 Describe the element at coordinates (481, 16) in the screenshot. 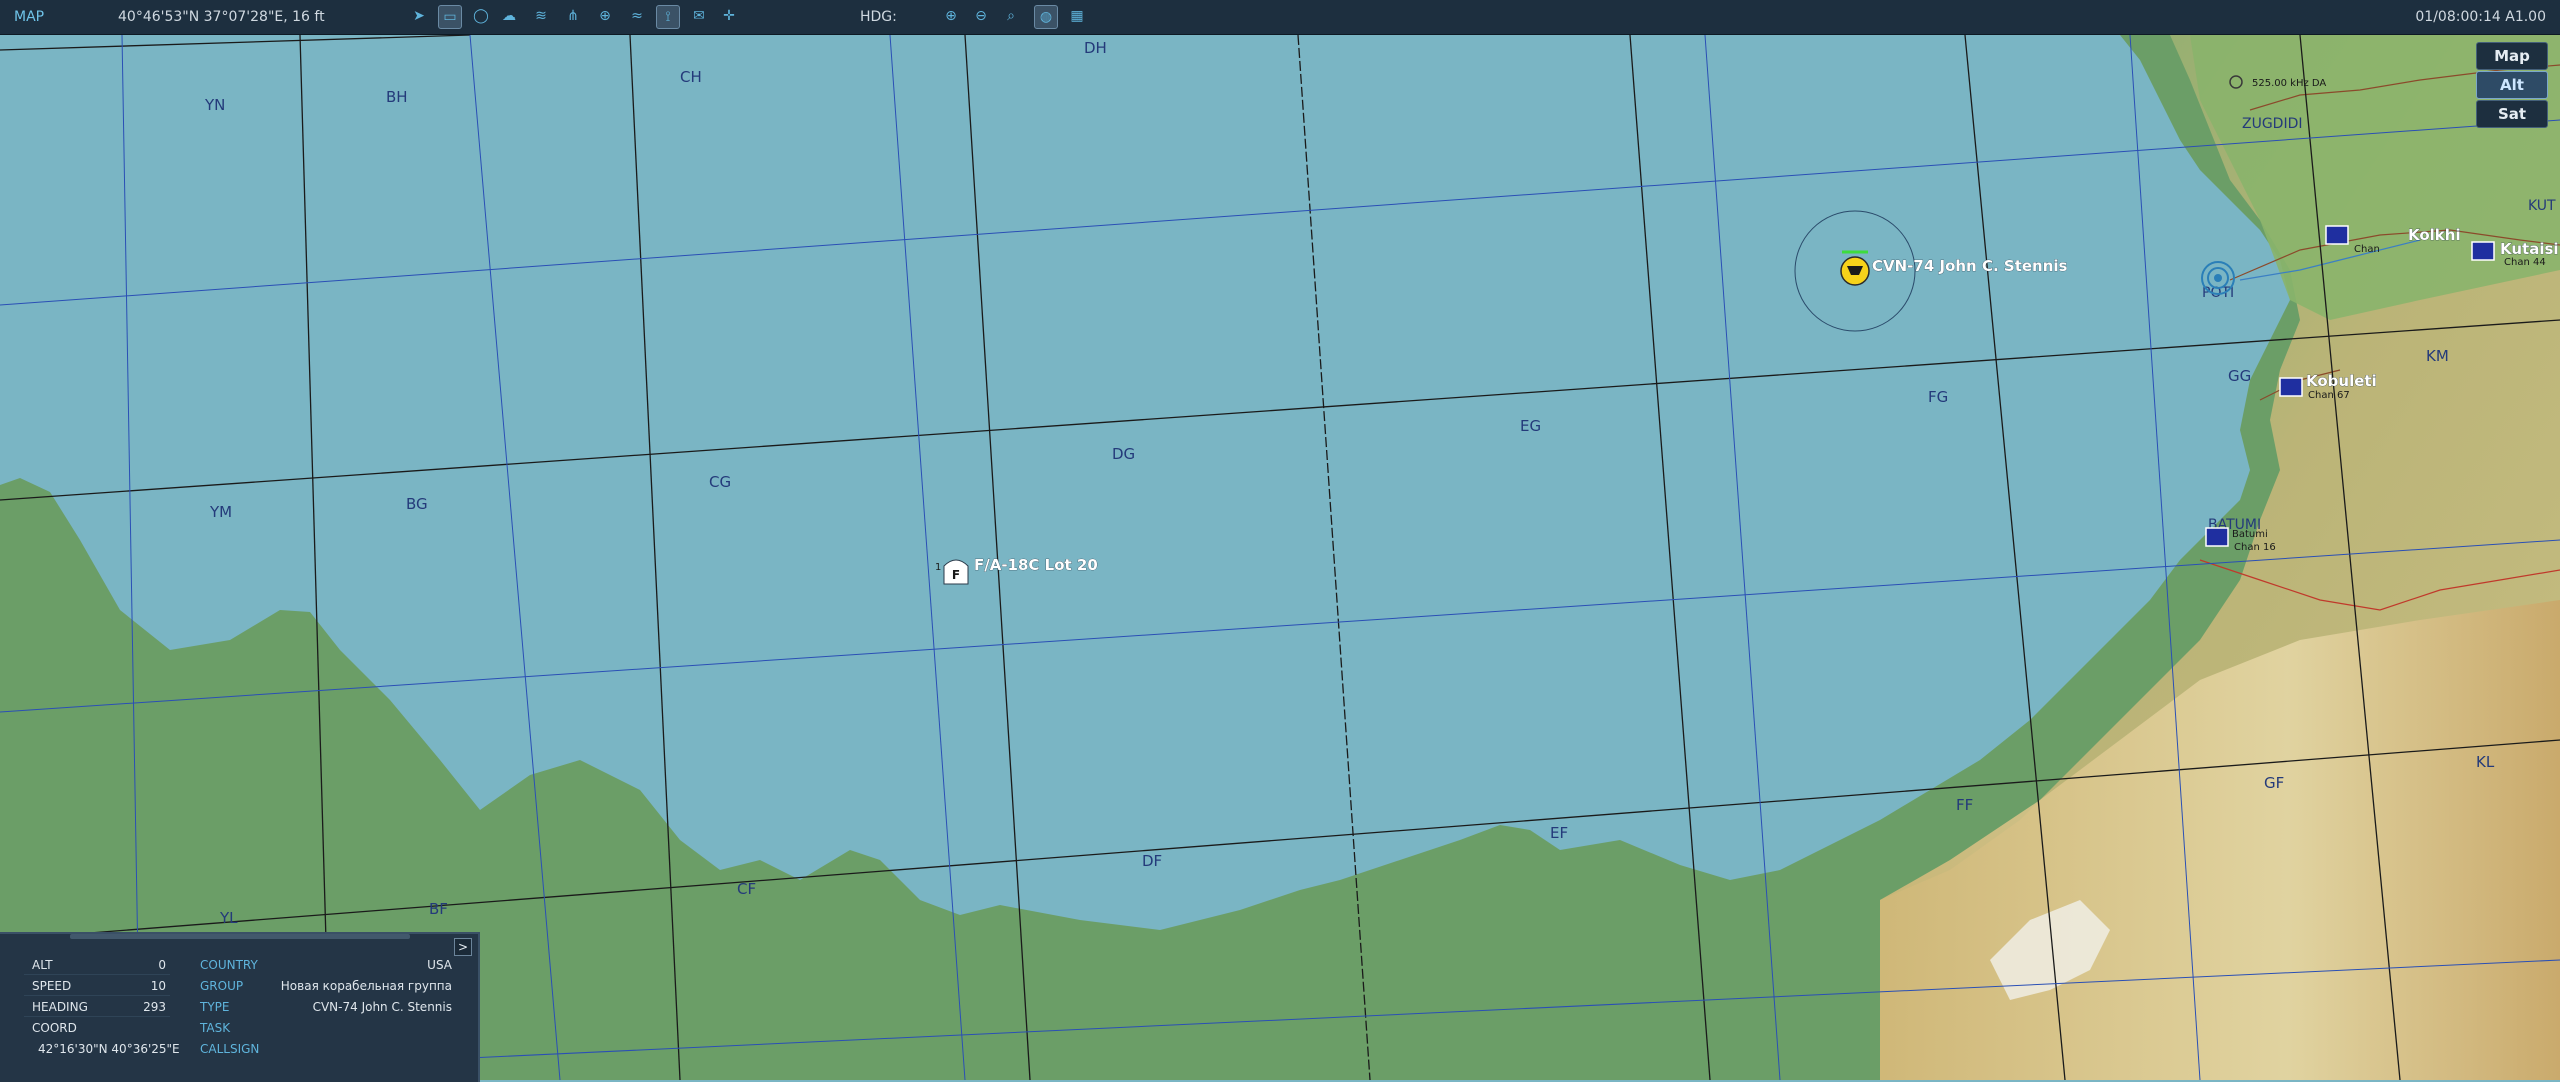

I see `circle-icon: ◯` at that location.